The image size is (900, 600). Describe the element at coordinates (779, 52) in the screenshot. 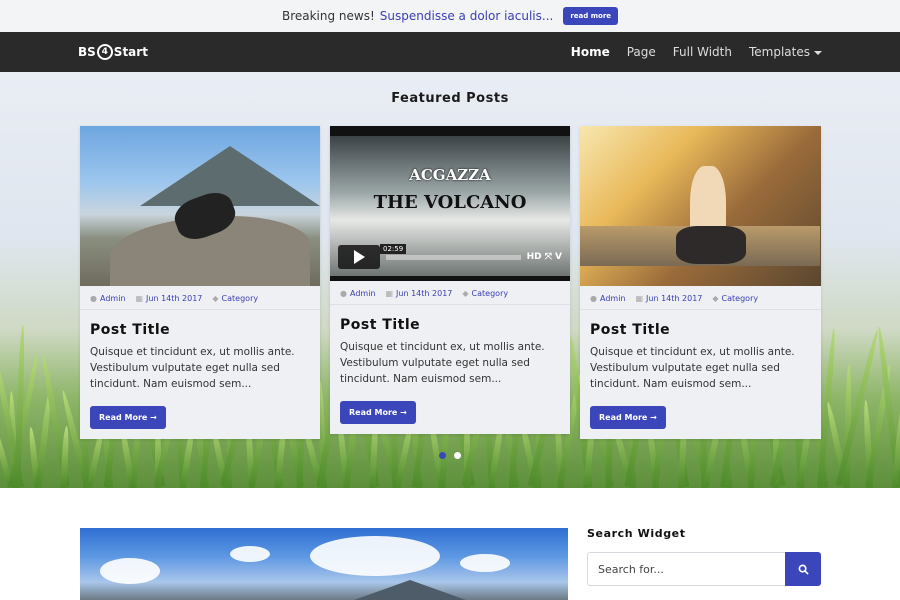

I see `nav-item-templates-label: Templates` at that location.